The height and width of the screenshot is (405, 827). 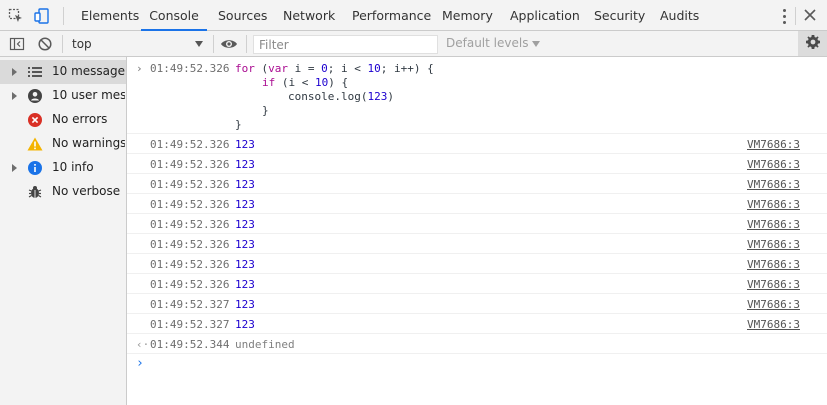 What do you see at coordinates (328, 96) in the screenshot?
I see `code-text: console.log(` at bounding box center [328, 96].